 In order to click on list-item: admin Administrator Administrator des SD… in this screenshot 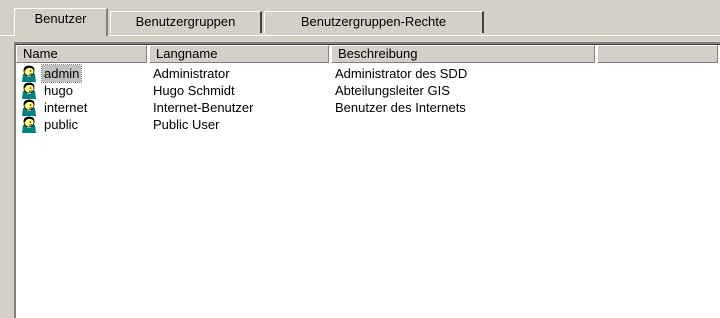, I will do `click(368, 73)`.